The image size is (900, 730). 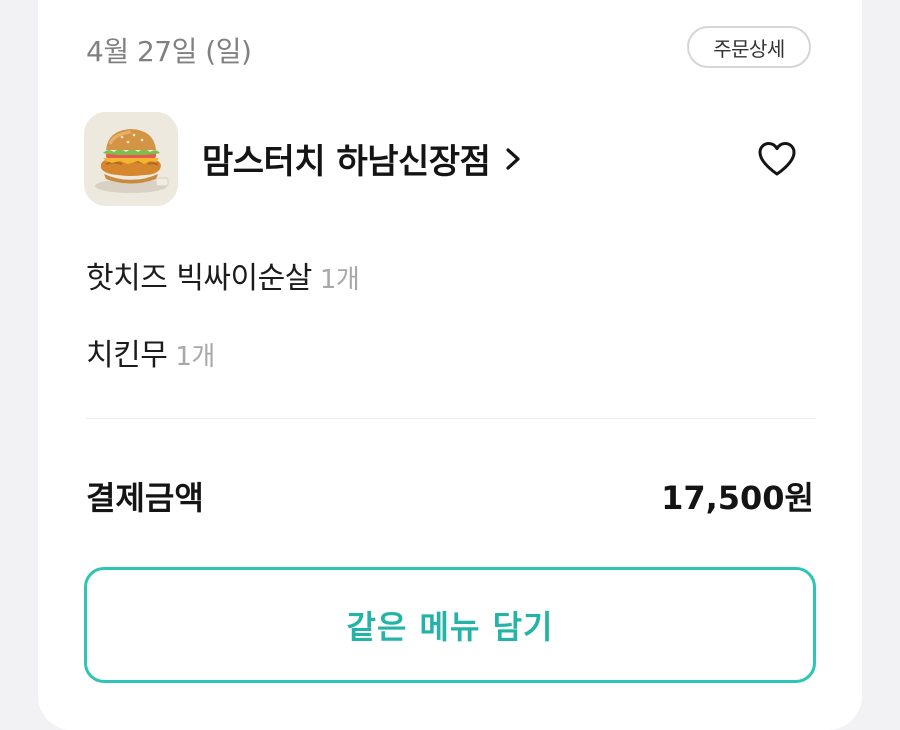 I want to click on store-link: 맘스터치 하남신장점, so click(x=364, y=158).